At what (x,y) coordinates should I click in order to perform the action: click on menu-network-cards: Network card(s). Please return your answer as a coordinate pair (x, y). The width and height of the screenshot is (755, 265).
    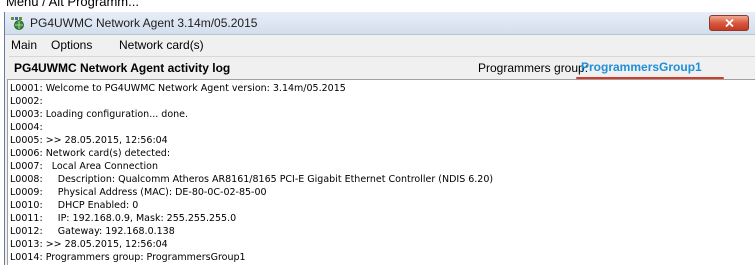
    Looking at the image, I should click on (161, 45).